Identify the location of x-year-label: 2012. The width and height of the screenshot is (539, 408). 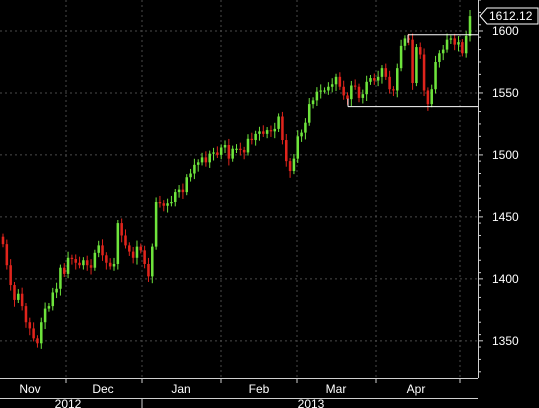
(68, 402).